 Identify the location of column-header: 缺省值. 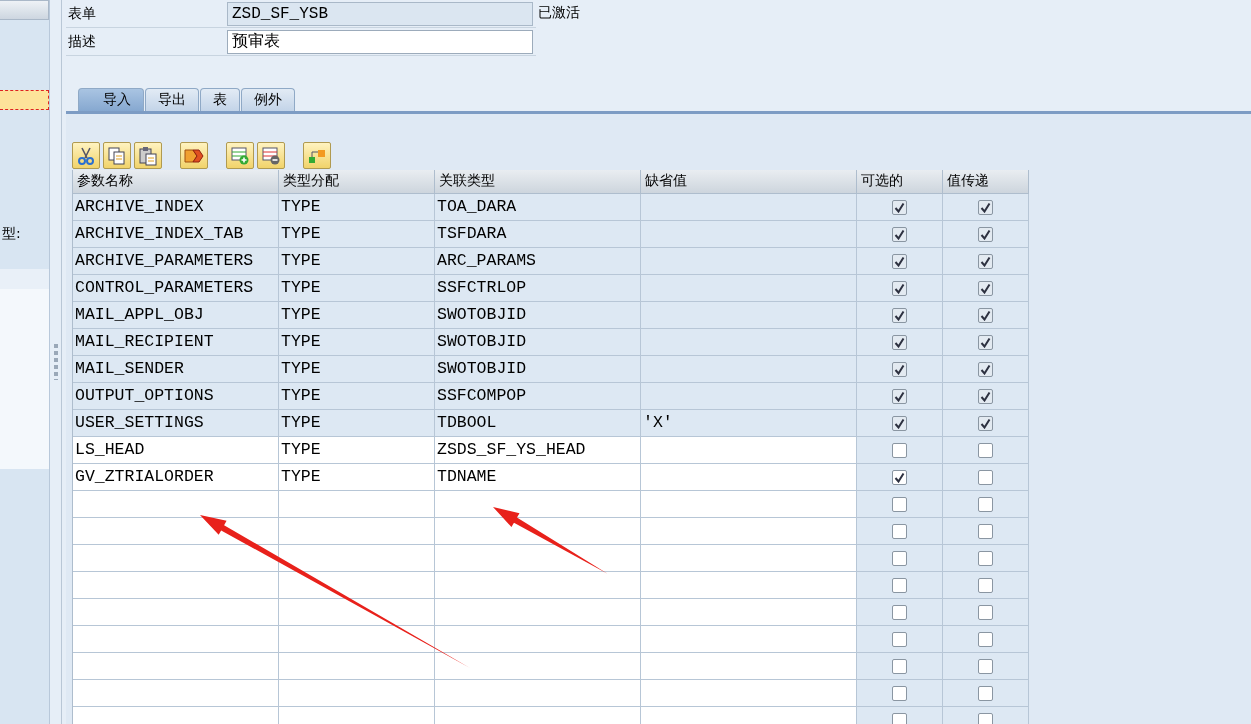
(749, 182).